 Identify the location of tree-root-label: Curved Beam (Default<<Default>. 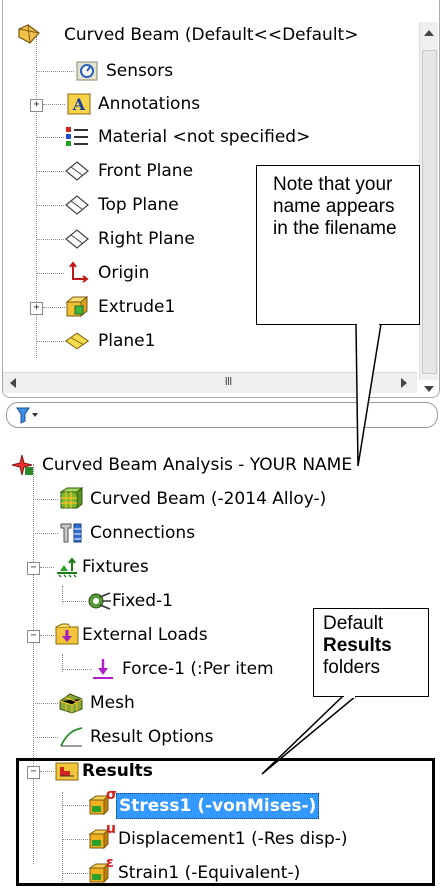
(211, 35).